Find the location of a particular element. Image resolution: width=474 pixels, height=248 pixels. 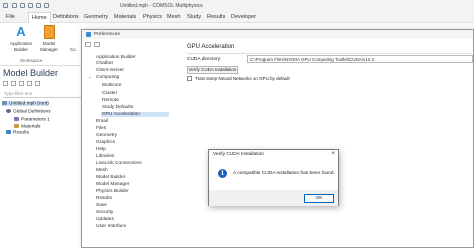

pref-item-physics-builder: Physics Builder is located at coordinates (112, 191).